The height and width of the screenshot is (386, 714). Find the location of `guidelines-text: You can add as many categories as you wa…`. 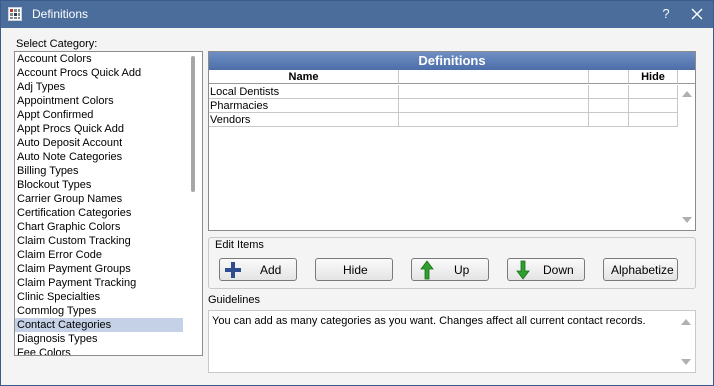

guidelines-text: You can add as many categories as you wa… is located at coordinates (429, 321).